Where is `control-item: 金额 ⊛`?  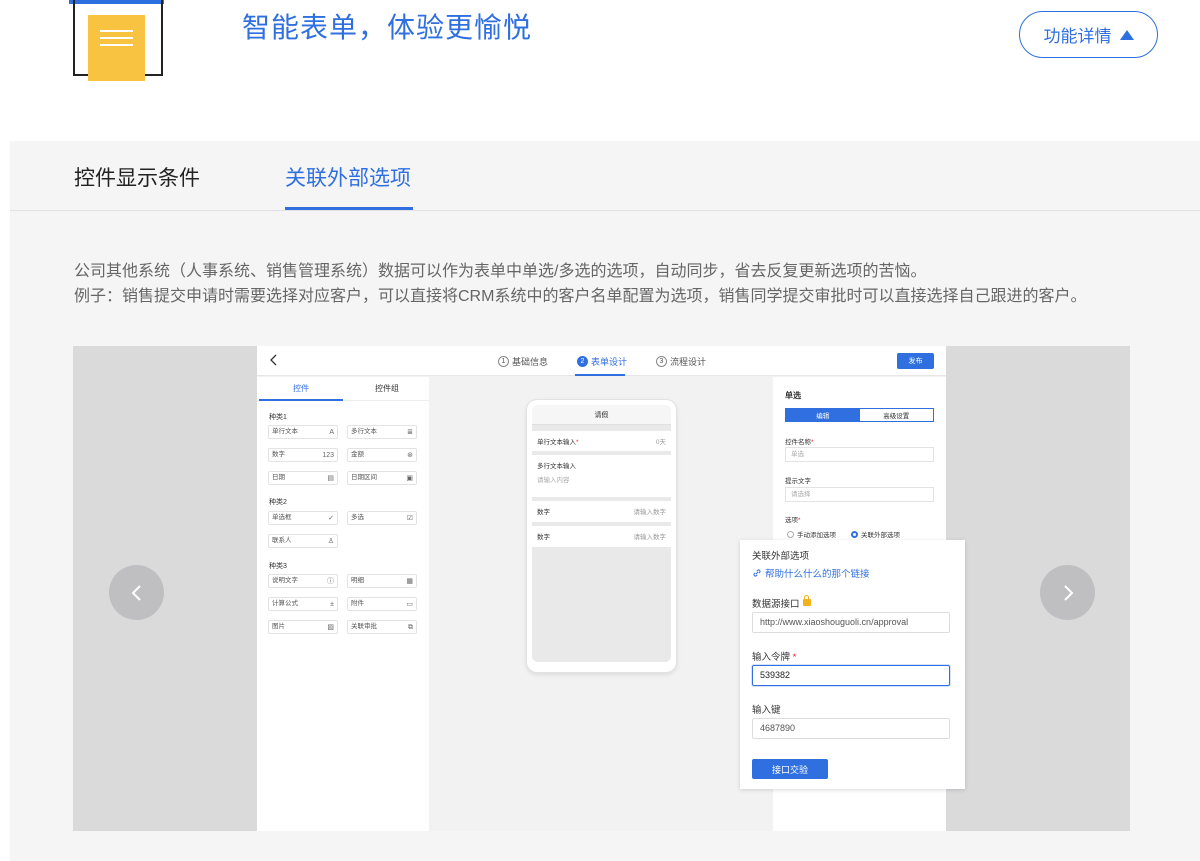 control-item: 金额 ⊛ is located at coordinates (382, 455).